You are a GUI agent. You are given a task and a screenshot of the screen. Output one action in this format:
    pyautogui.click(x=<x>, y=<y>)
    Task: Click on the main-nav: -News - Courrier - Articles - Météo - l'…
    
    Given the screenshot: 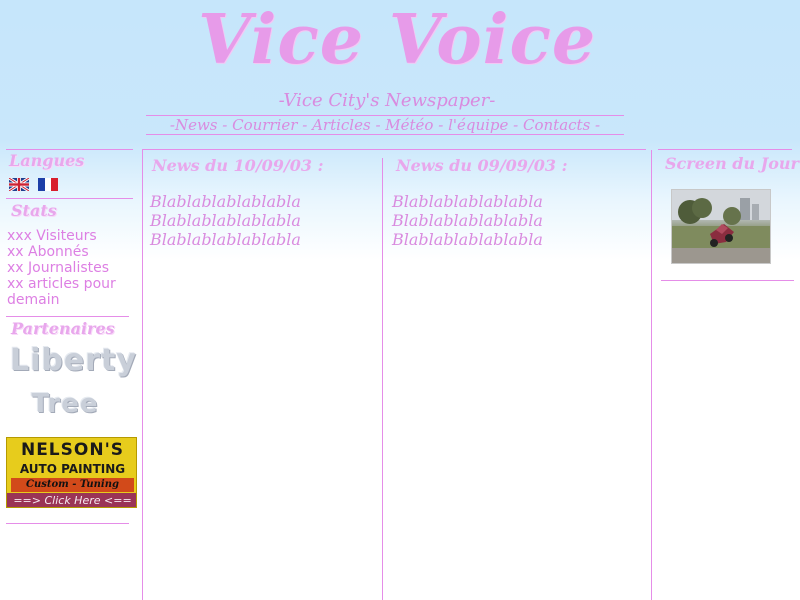 What is the action you would take?
    pyautogui.click(x=385, y=125)
    